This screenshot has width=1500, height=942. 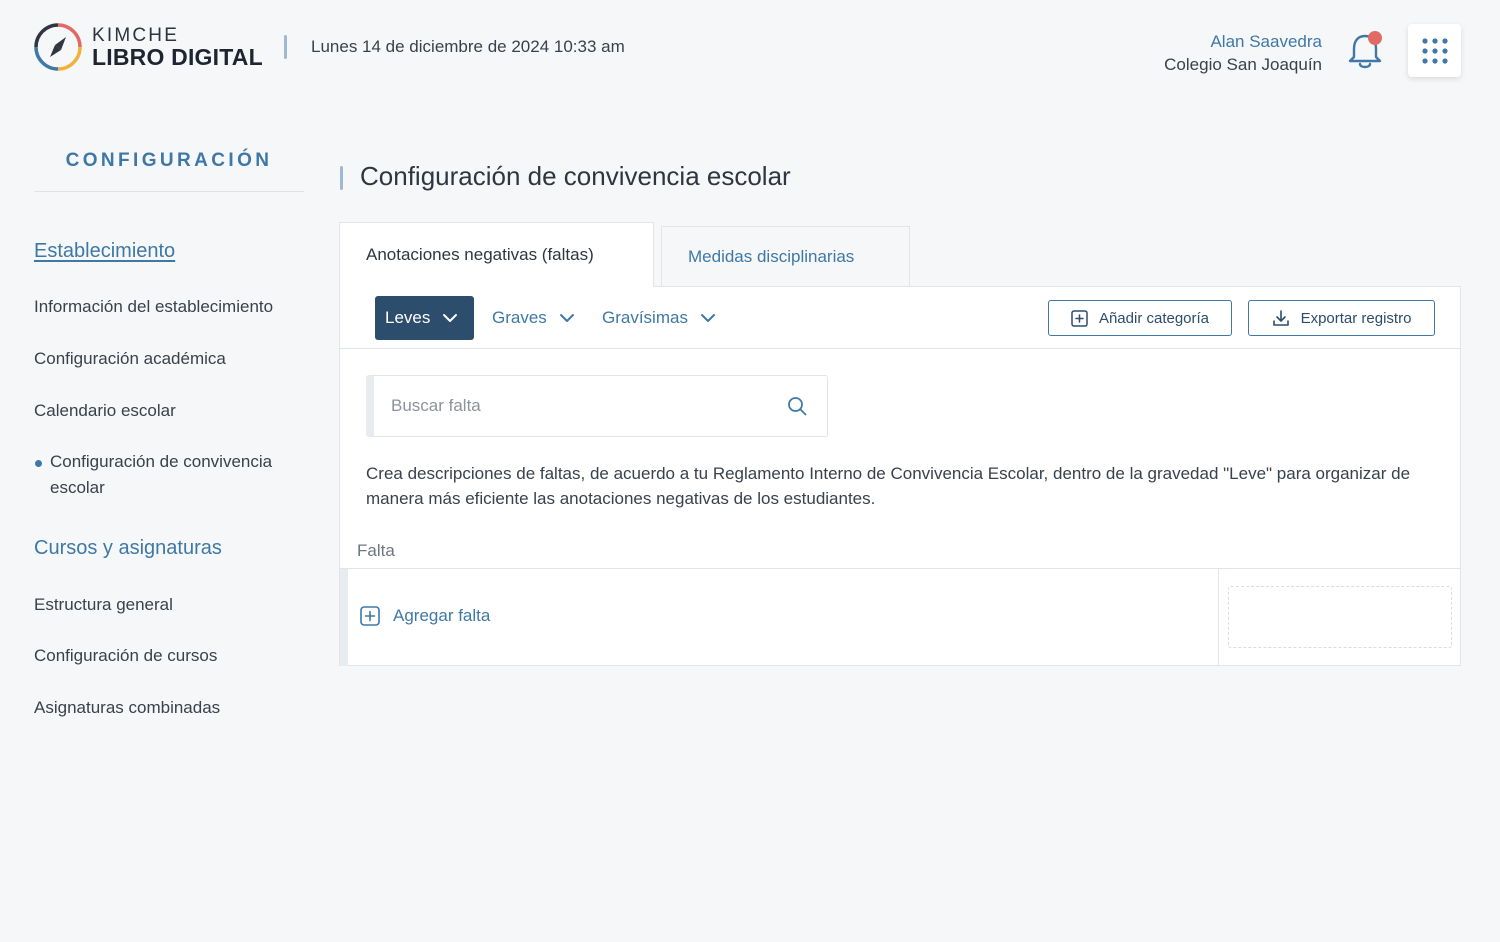 I want to click on user-name: Alan Saavedra, so click(x=1243, y=41).